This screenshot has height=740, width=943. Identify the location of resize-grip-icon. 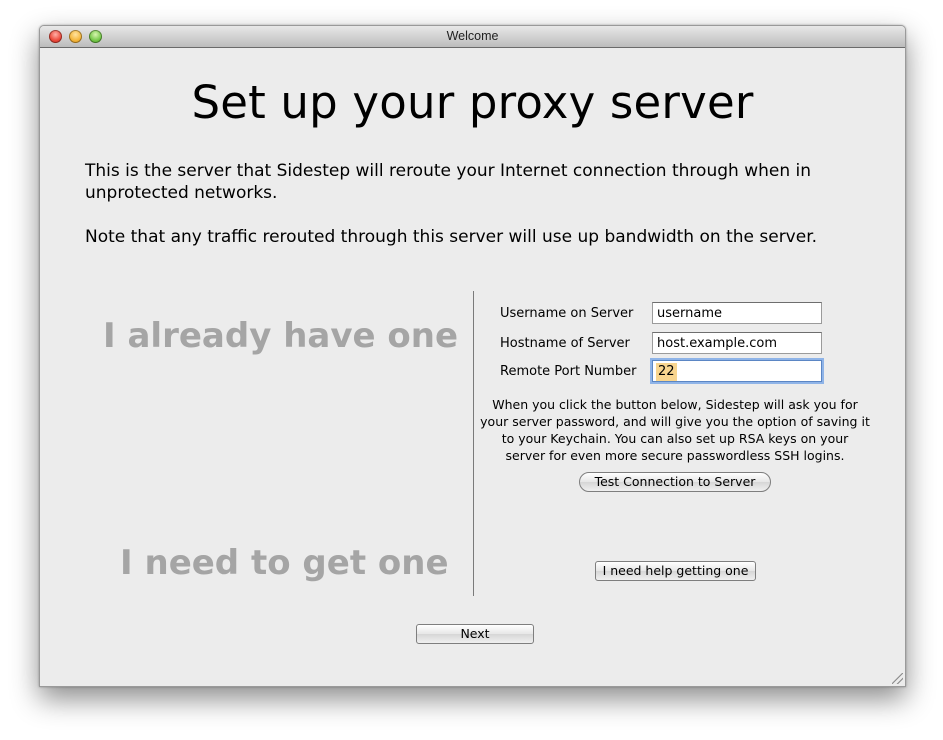
(897, 678).